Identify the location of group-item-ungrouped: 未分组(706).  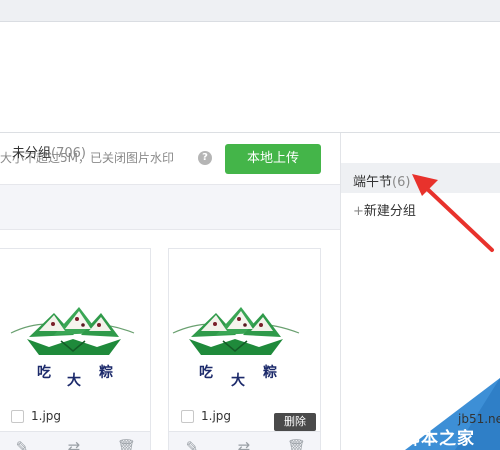
(49, 151).